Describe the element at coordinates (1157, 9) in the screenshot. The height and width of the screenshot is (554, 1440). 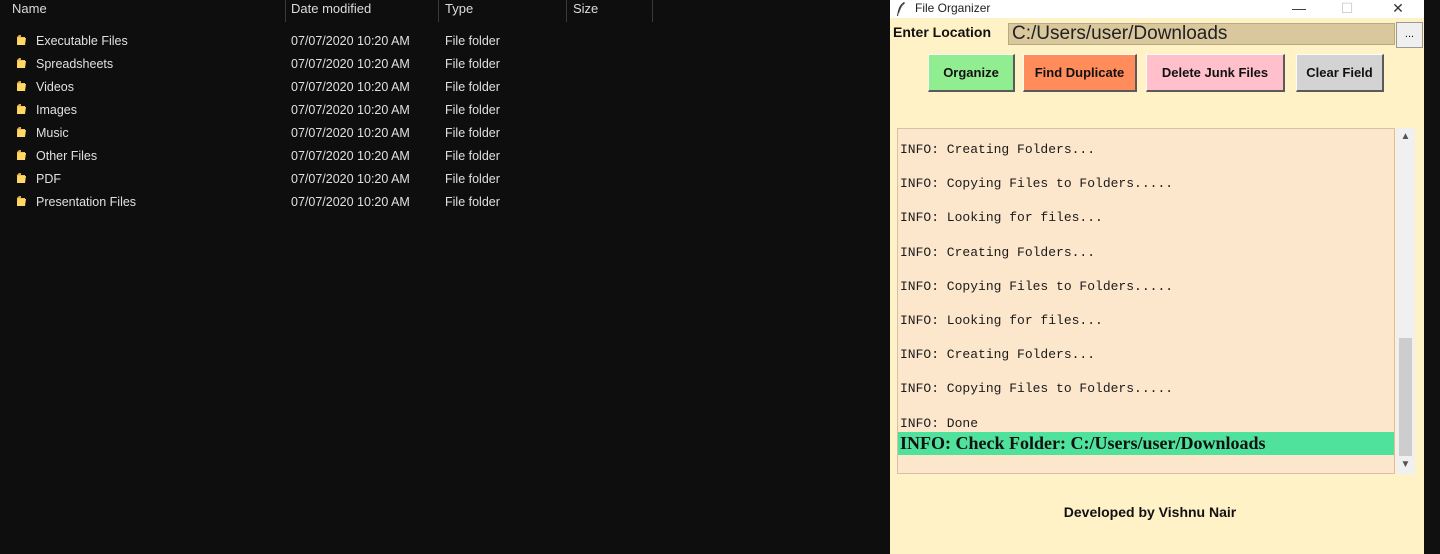
I see `title-bar: File Organizer — ☐ ✕` at that location.